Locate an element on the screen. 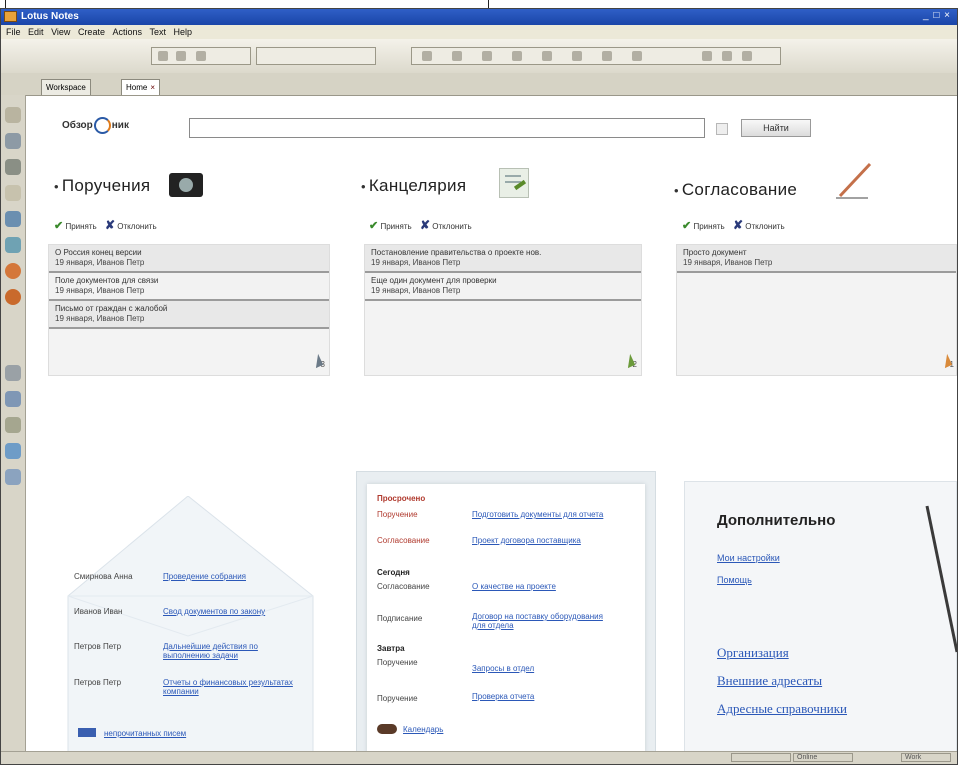  menu-view: View is located at coordinates (60, 32).